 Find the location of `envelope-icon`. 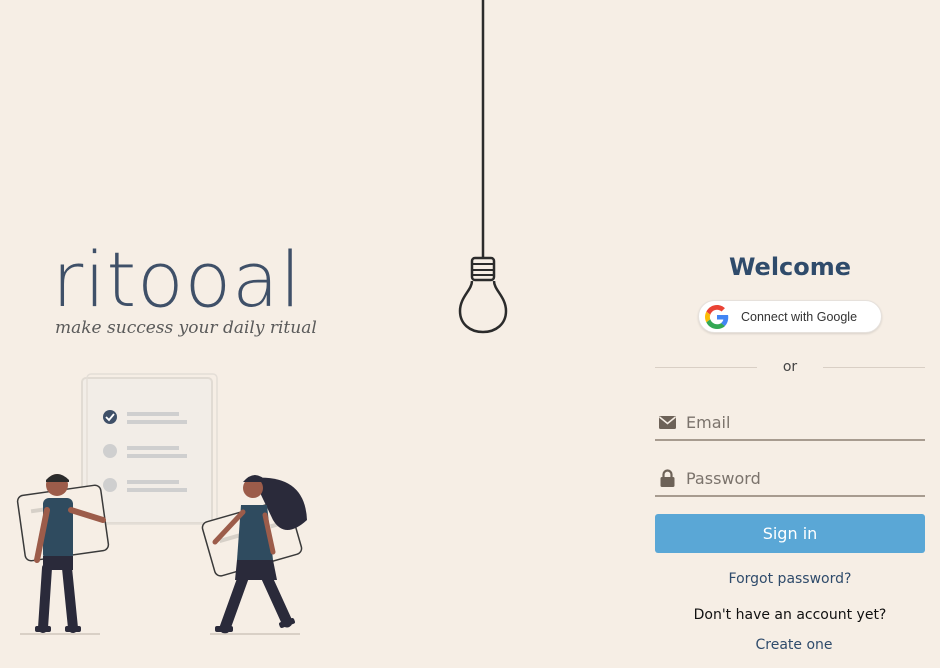

envelope-icon is located at coordinates (667, 422).